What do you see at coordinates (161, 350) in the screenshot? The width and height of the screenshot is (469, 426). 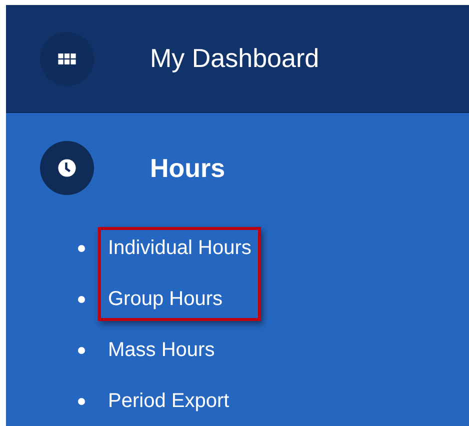 I see `submenu-link: Mass Hours` at bounding box center [161, 350].